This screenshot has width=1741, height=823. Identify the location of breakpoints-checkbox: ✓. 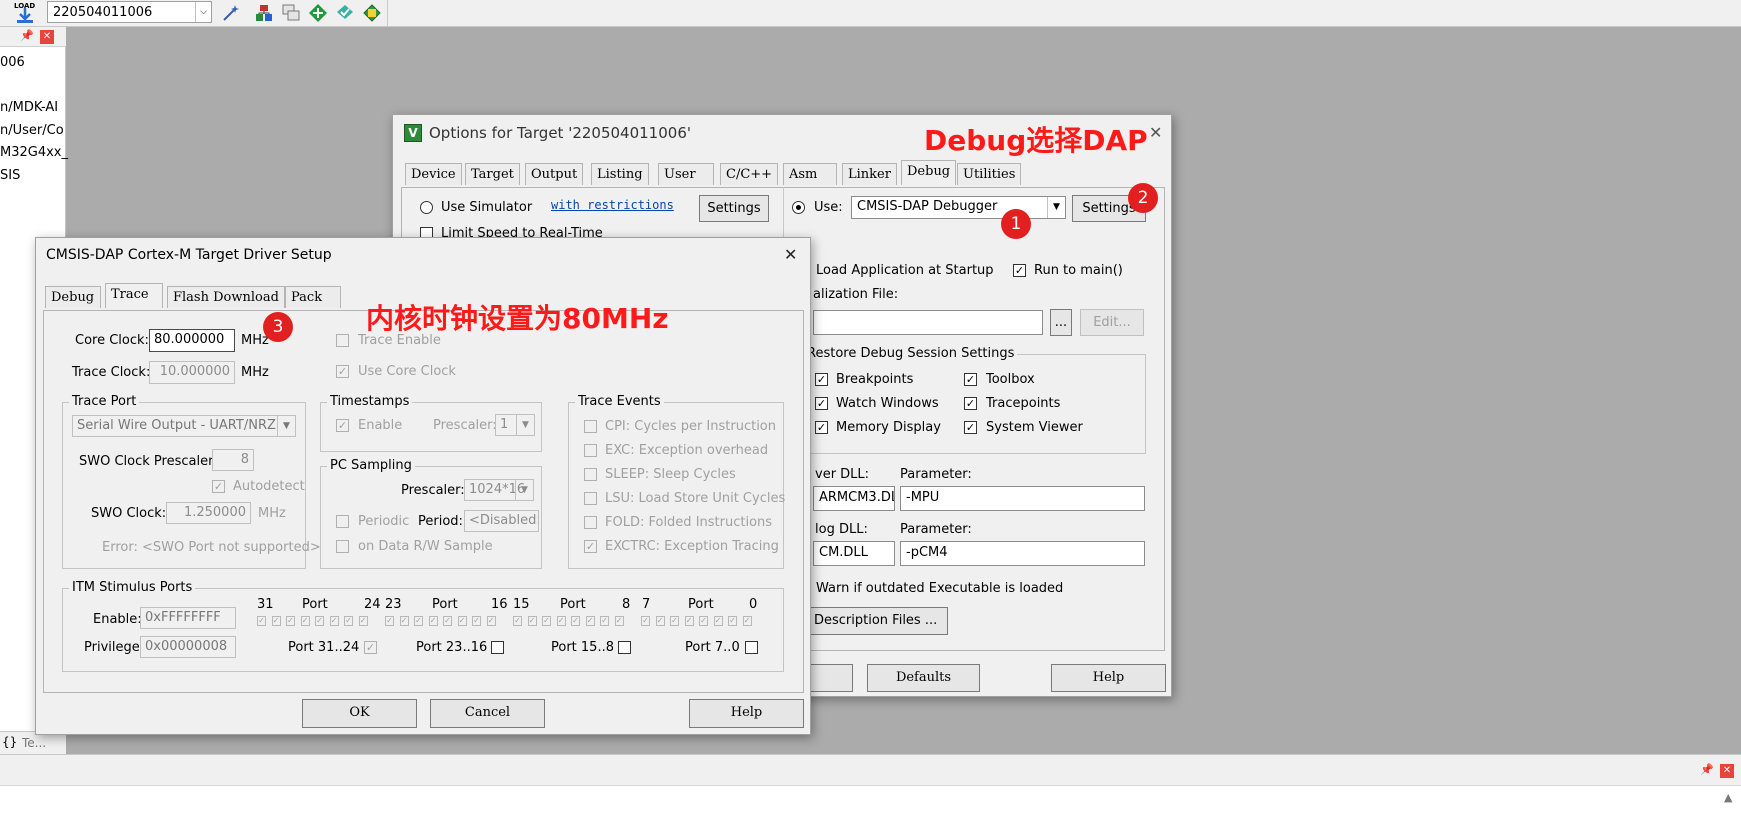
(821, 379).